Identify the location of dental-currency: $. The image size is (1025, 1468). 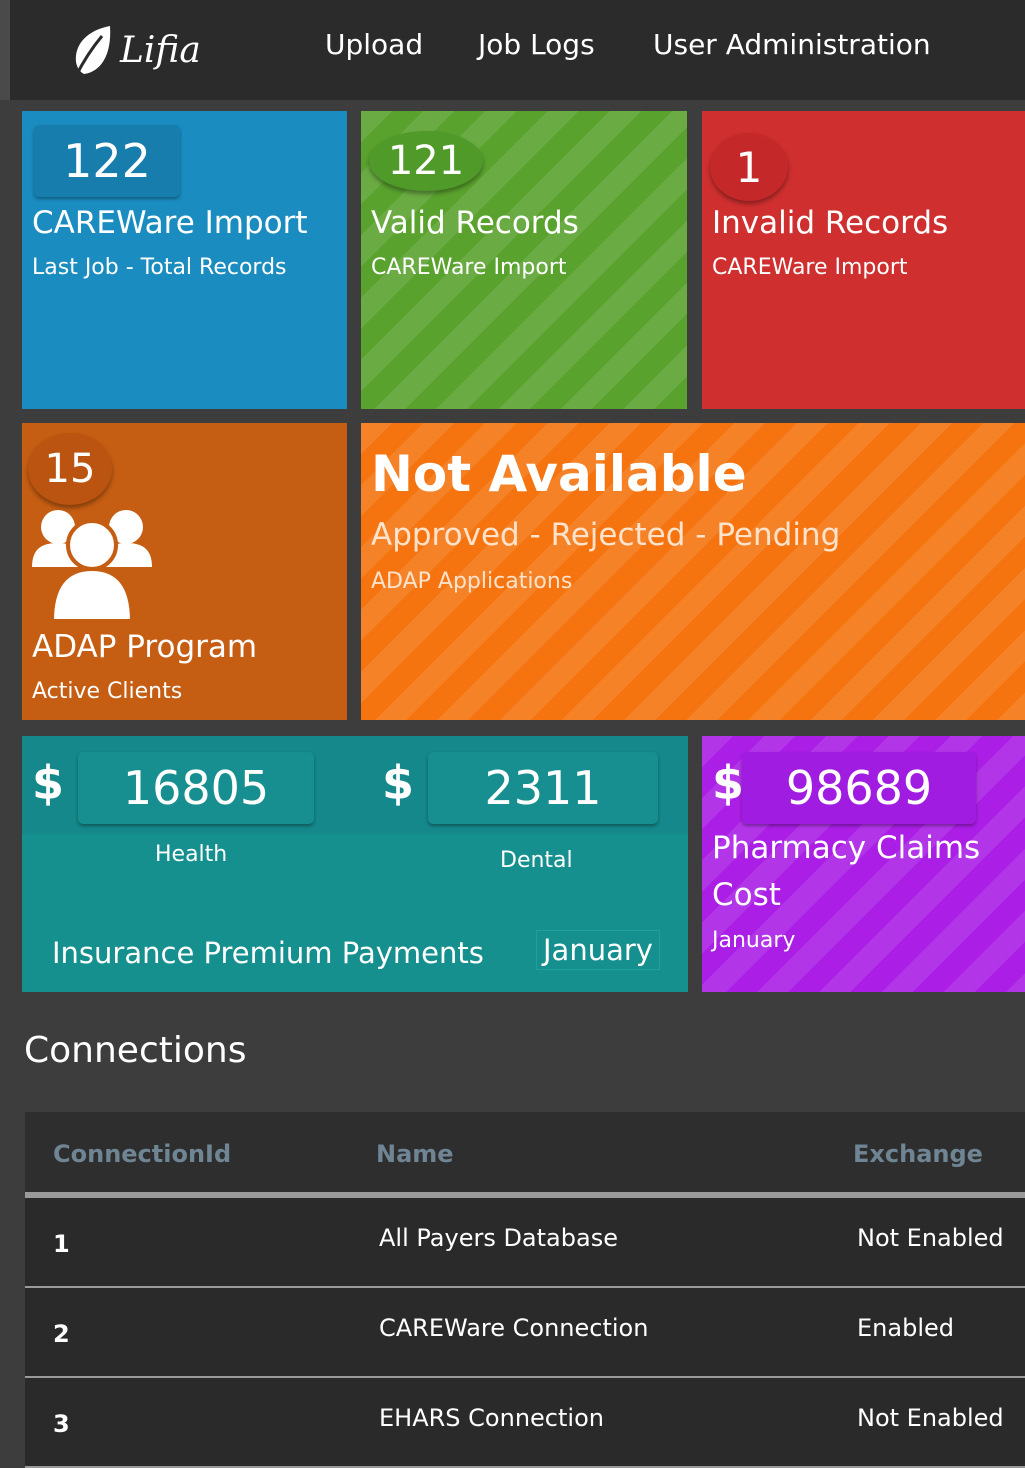
(398, 783).